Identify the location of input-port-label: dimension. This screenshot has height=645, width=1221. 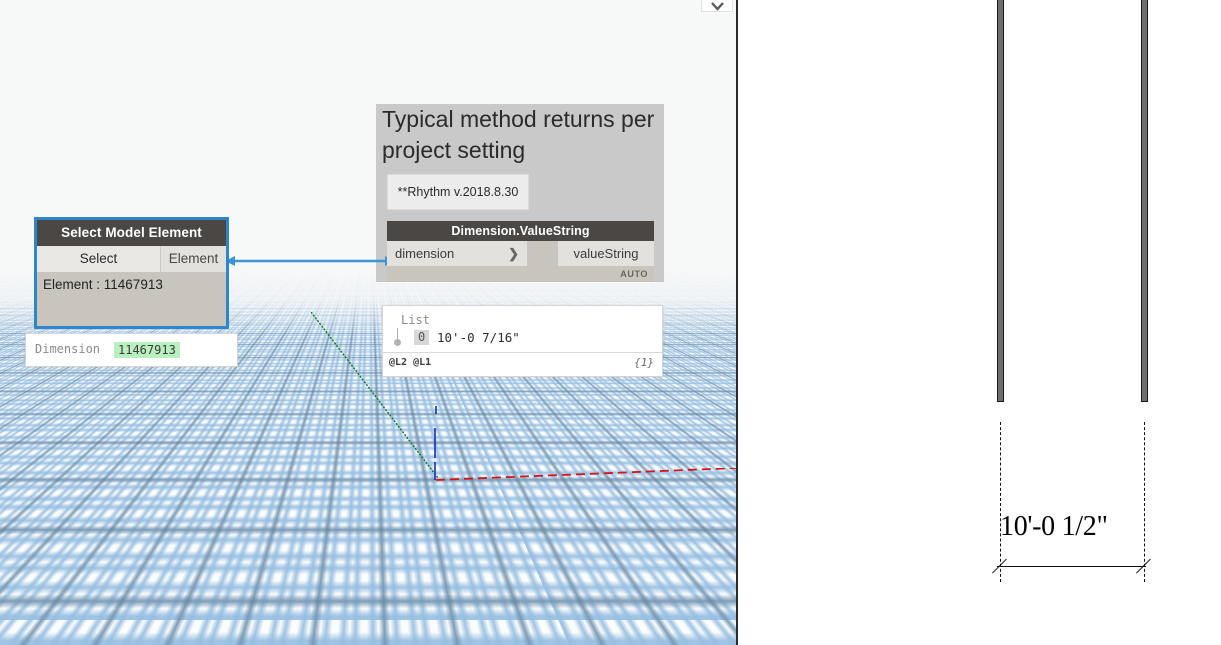
(425, 253).